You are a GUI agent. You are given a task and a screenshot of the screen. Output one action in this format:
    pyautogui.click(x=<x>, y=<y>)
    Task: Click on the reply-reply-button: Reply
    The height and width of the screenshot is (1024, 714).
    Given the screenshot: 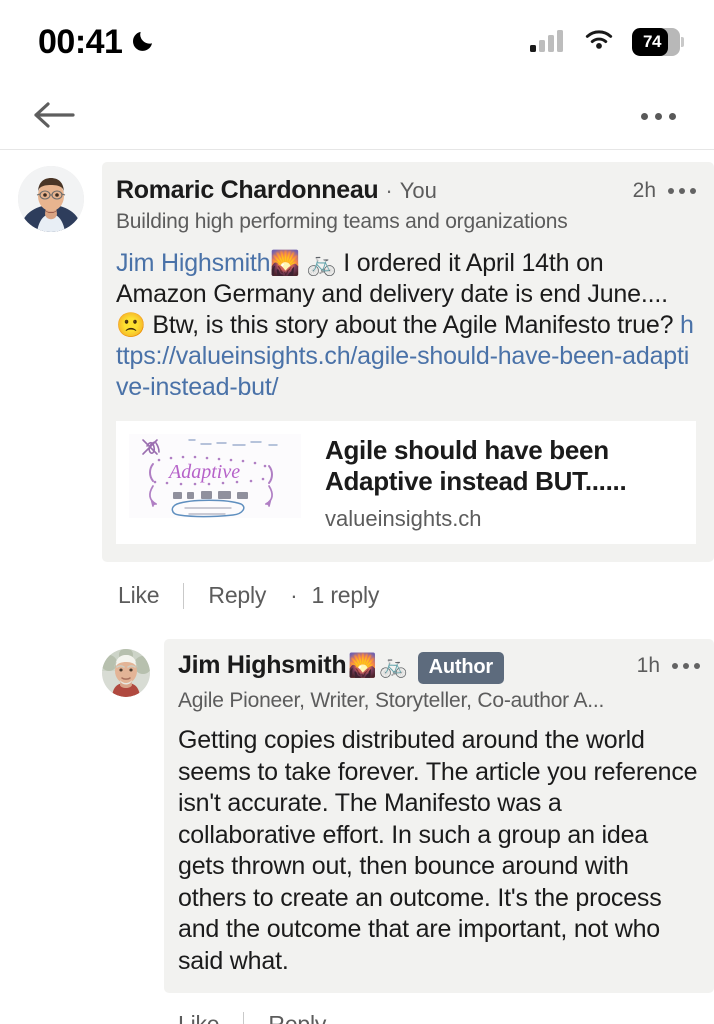 What is the action you would take?
    pyautogui.click(x=297, y=1015)
    